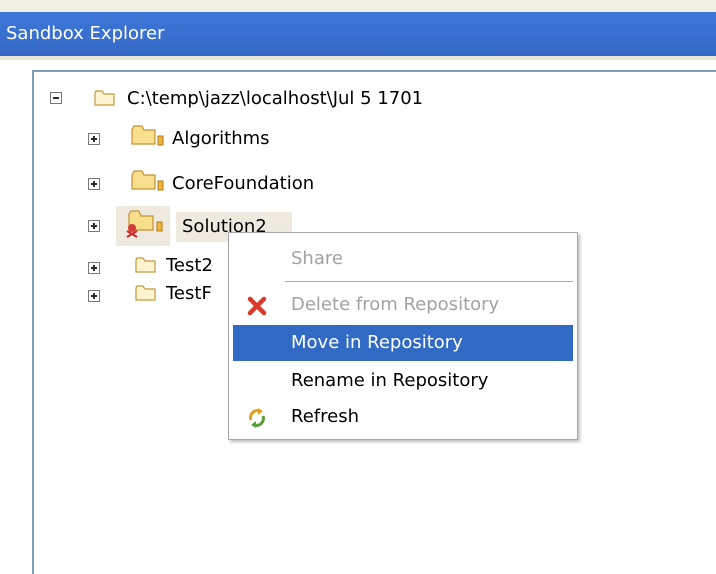  Describe the element at coordinates (403, 259) in the screenshot. I see `menu-item-share: Share` at that location.